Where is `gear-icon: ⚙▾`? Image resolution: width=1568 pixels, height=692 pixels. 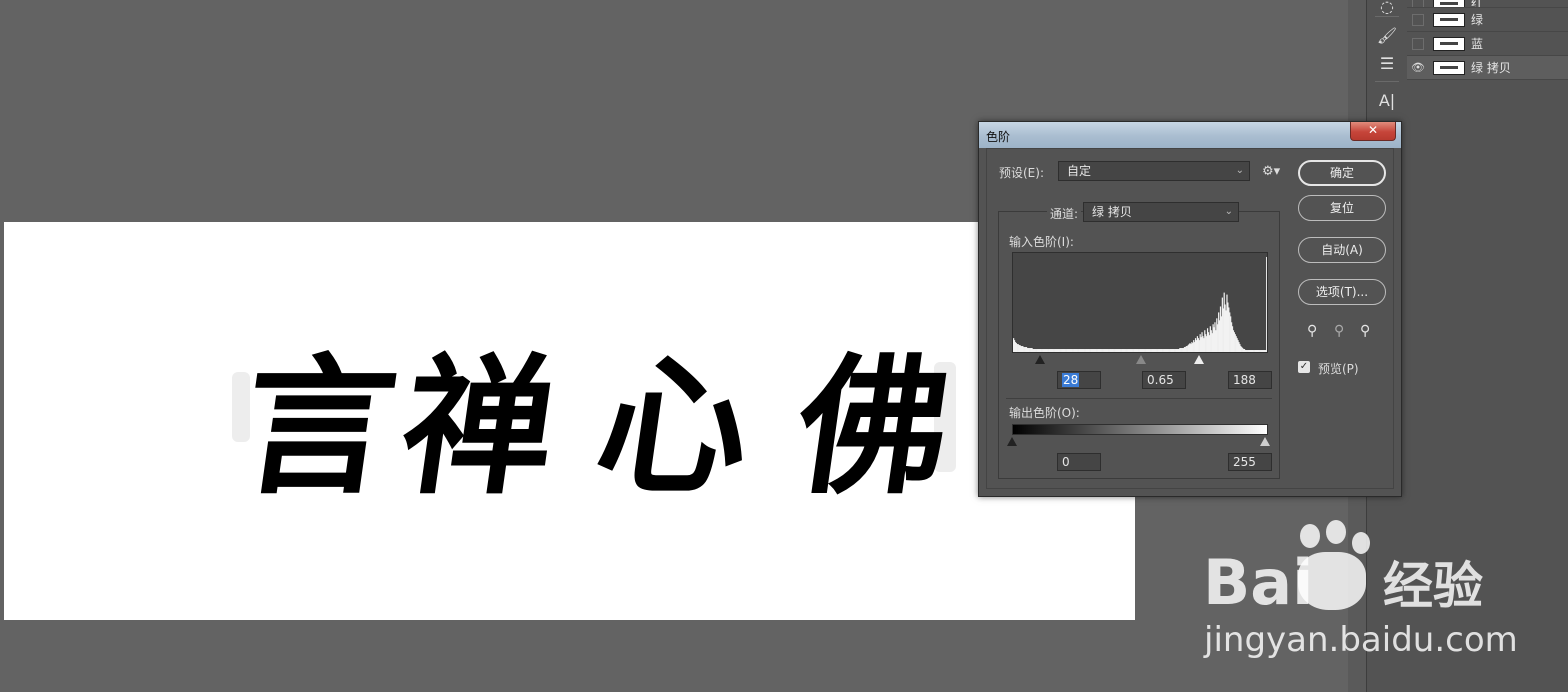 gear-icon: ⚙▾ is located at coordinates (1271, 171).